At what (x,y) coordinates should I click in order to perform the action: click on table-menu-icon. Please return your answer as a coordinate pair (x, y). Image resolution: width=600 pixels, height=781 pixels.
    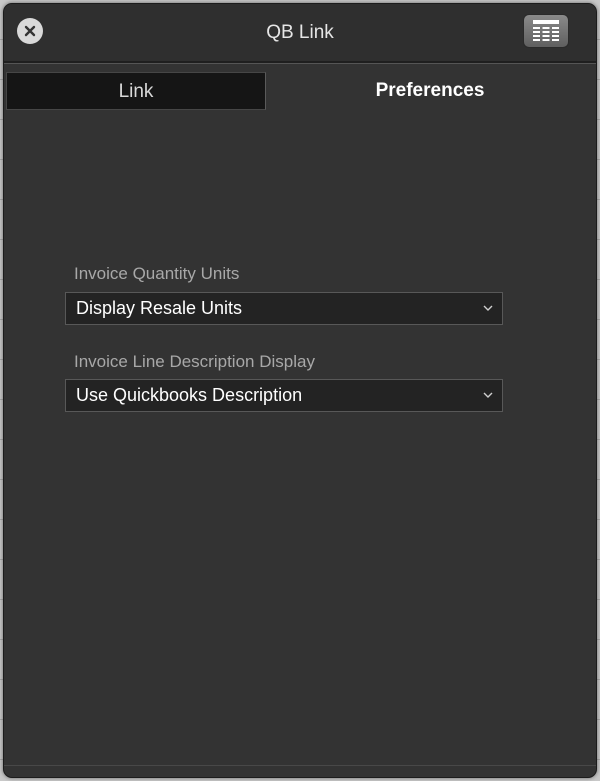
    Looking at the image, I should click on (546, 30).